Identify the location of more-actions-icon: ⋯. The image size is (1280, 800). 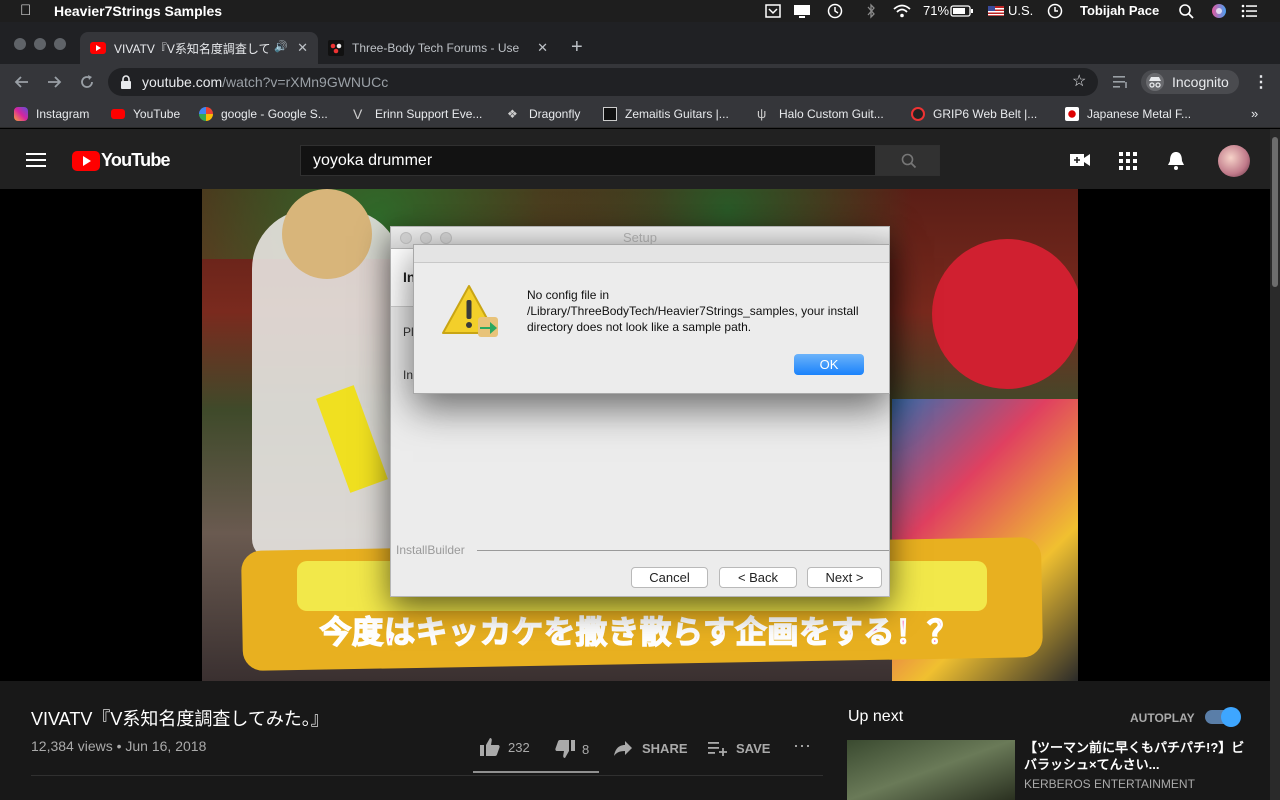
(802, 746).